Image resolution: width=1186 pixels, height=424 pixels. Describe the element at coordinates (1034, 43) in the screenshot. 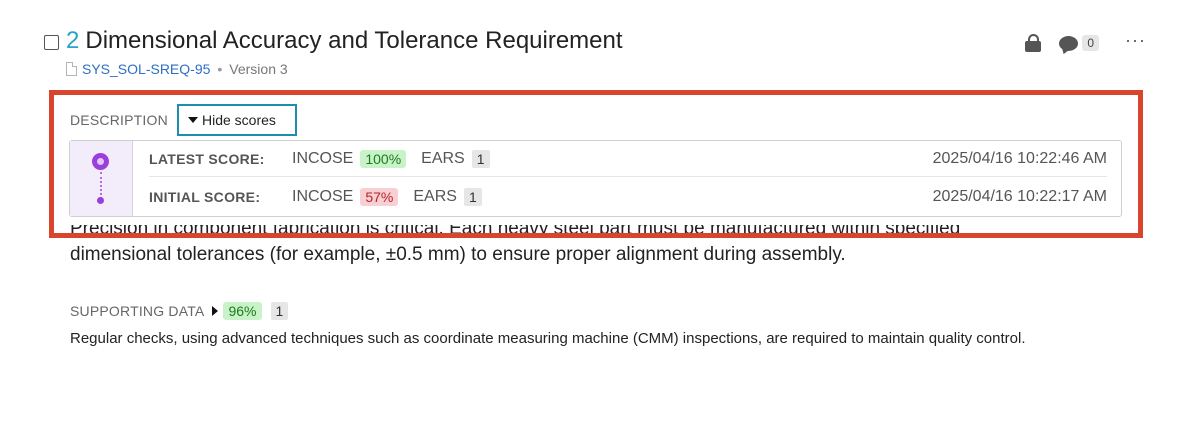

I see `lock-icon` at that location.